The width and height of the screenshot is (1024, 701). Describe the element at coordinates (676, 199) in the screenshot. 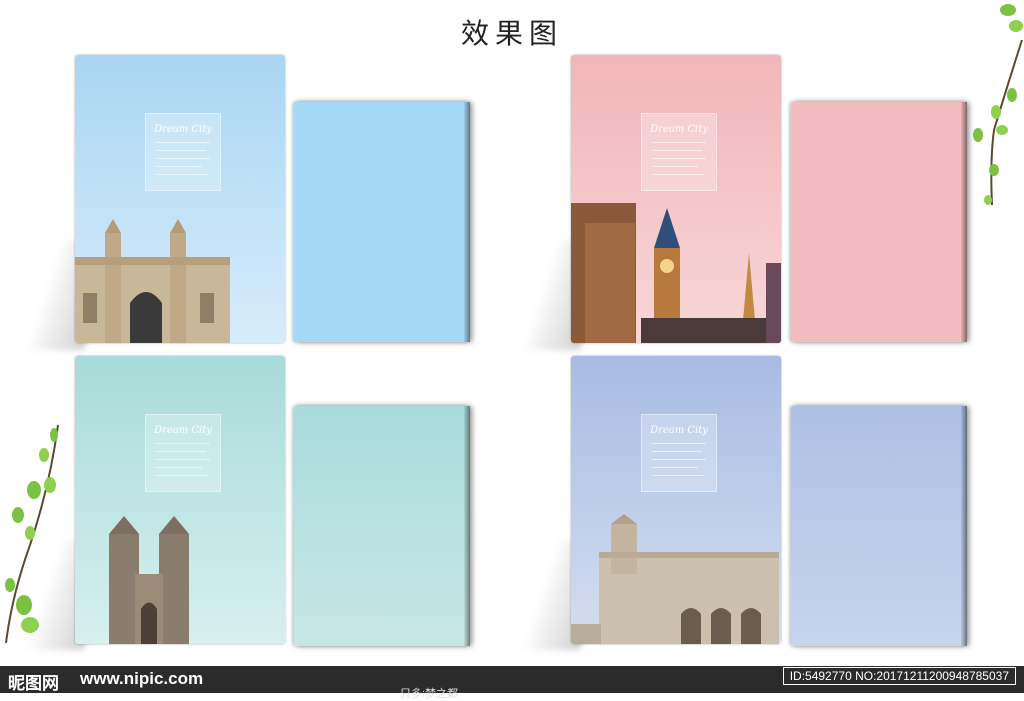

I see `book-front-cover-big-ben: Dream City` at that location.